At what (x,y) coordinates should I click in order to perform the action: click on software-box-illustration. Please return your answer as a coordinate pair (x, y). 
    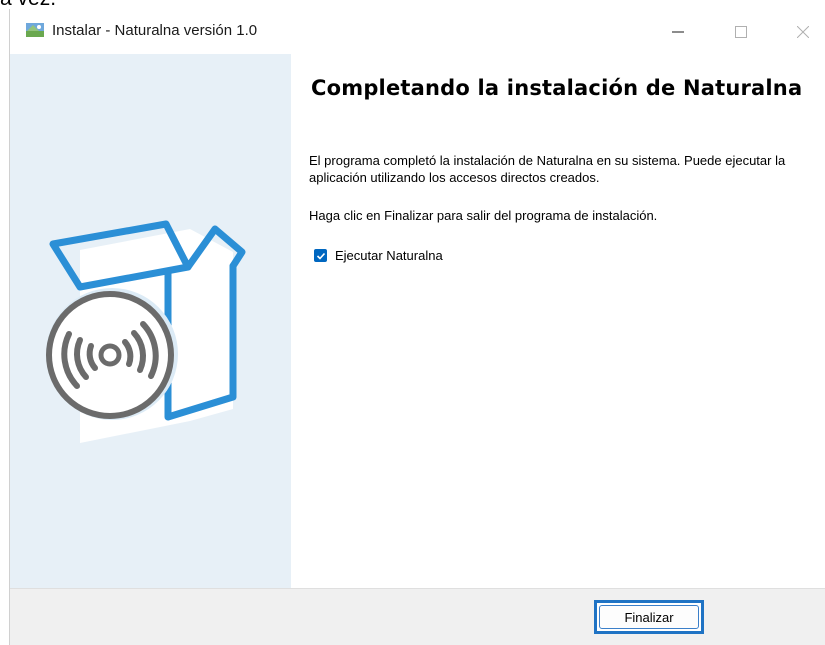
    Looking at the image, I should click on (146, 331).